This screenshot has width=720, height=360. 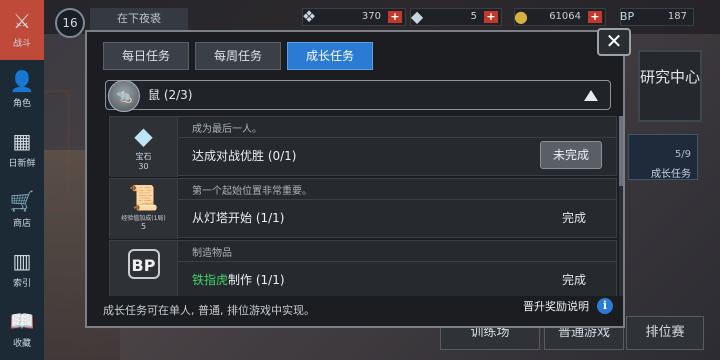 What do you see at coordinates (565, 16) in the screenshot?
I see `resource-value: 61064` at bounding box center [565, 16].